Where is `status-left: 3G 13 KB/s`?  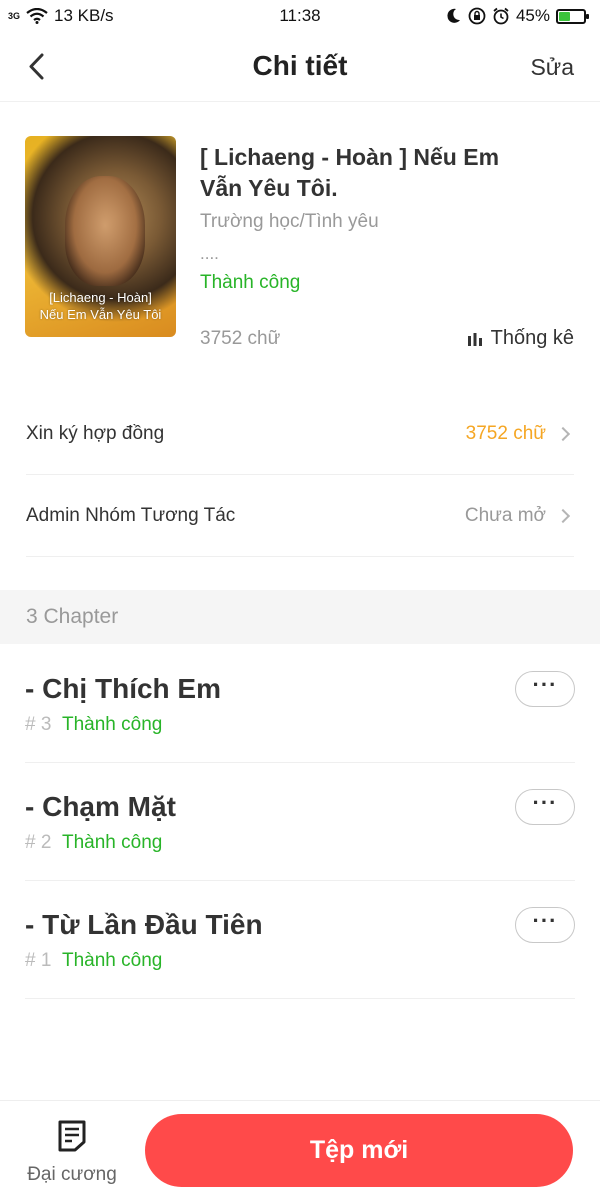 status-left: 3G 13 KB/s is located at coordinates (61, 16).